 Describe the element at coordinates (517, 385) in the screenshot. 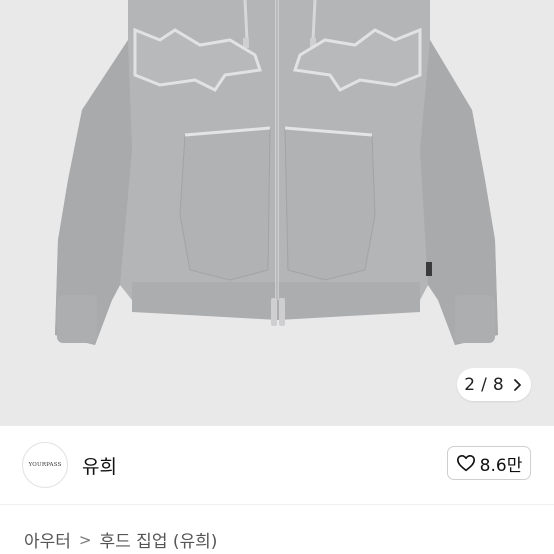

I see `chevron-right-icon` at that location.